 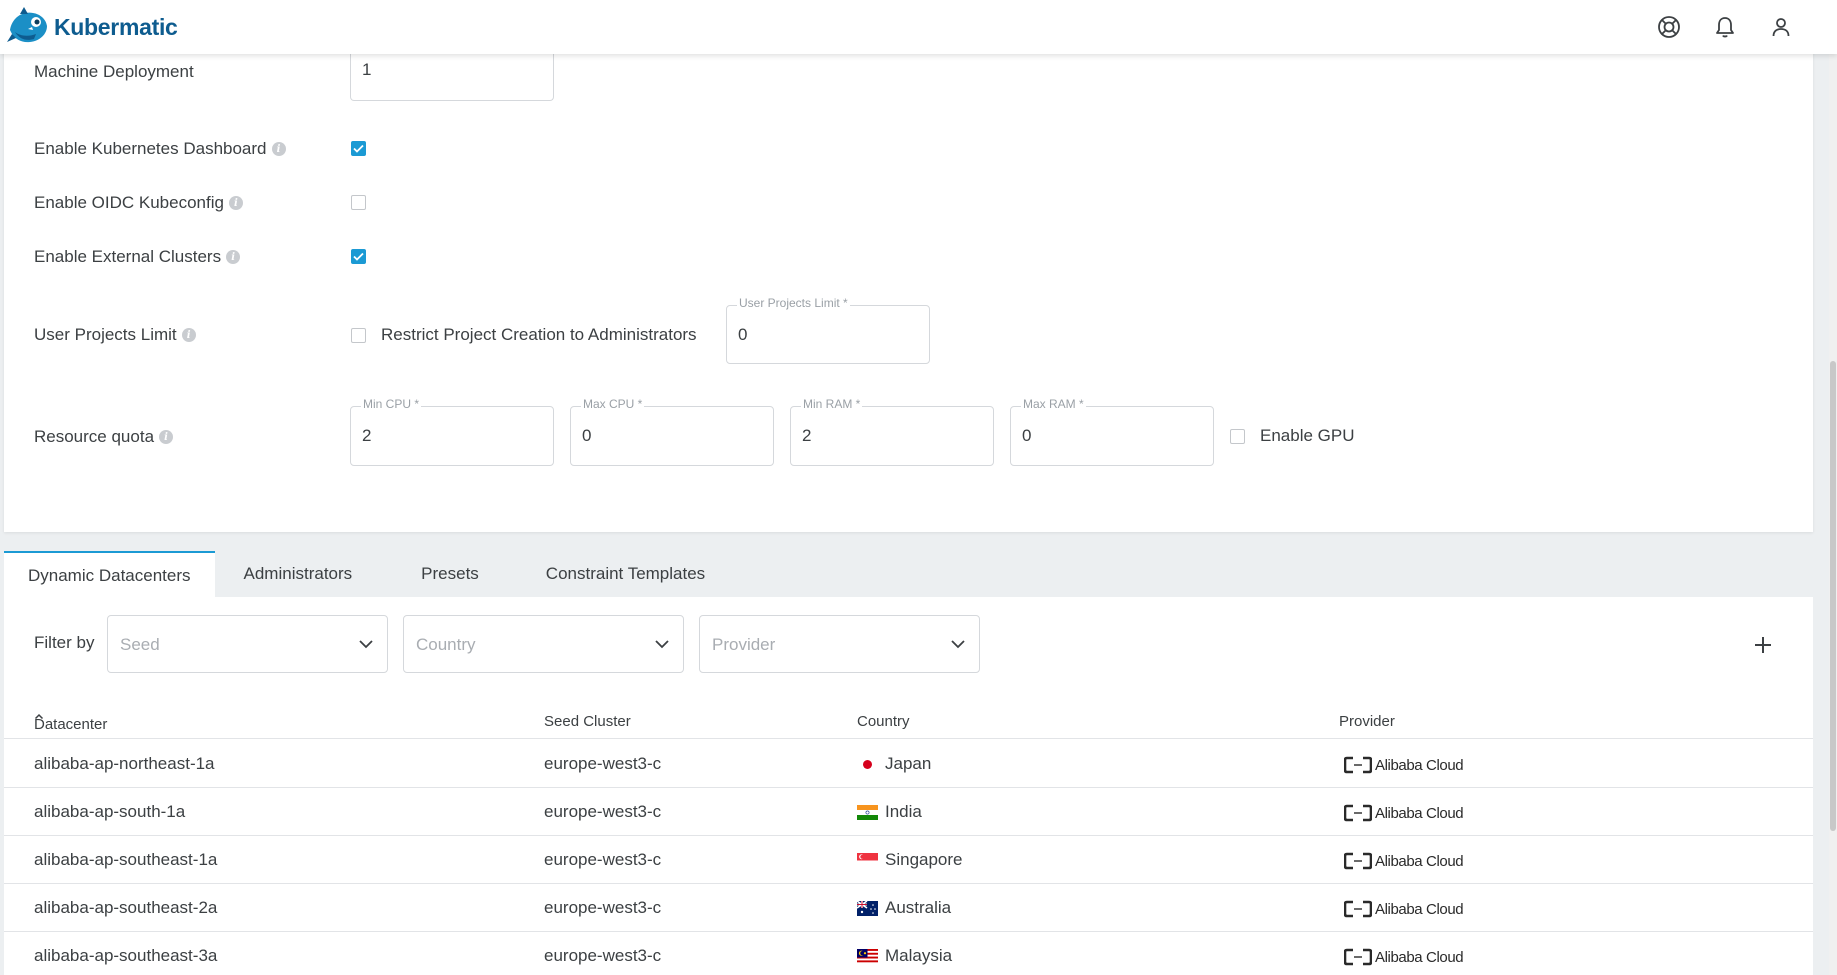 I want to click on add-datacenter-button, so click(x=1763, y=645).